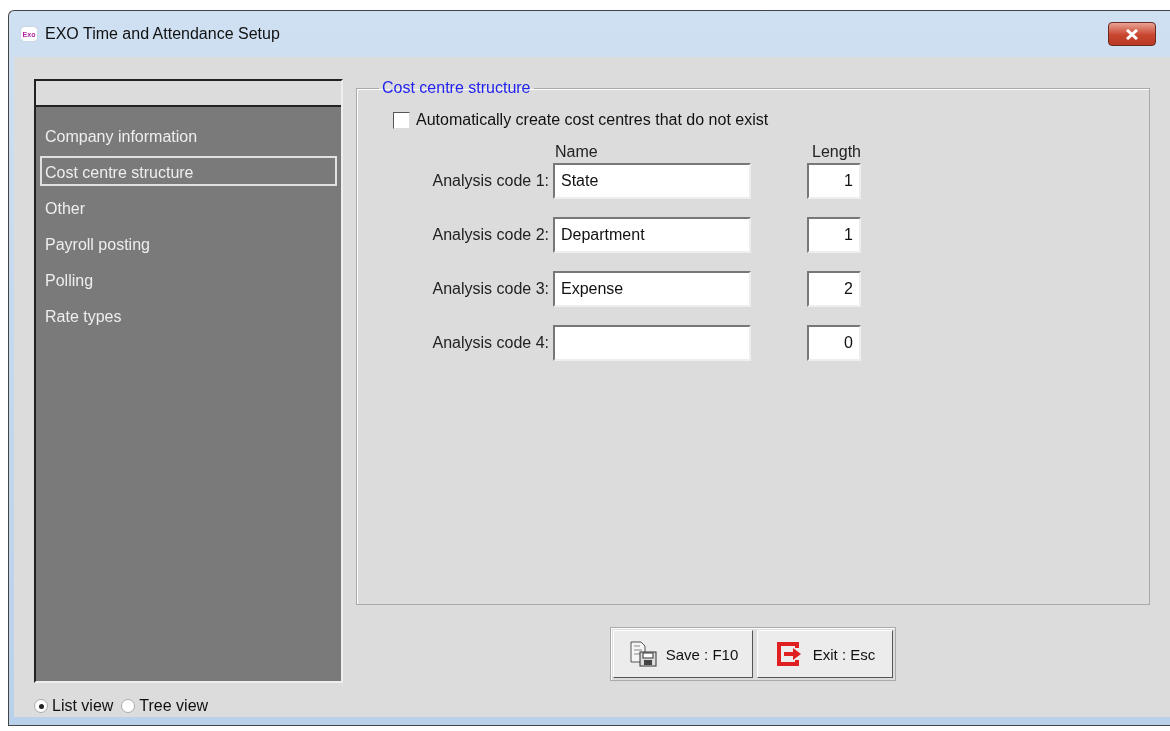 The image size is (1170, 731). What do you see at coordinates (490, 235) in the screenshot?
I see `field-label: Analysis code 2:` at bounding box center [490, 235].